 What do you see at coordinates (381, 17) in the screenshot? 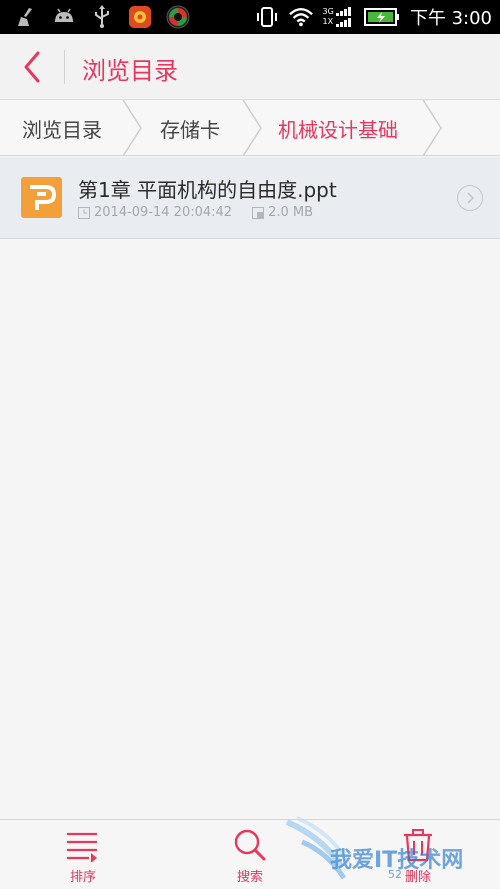
I see `battery-charging-icon` at bounding box center [381, 17].